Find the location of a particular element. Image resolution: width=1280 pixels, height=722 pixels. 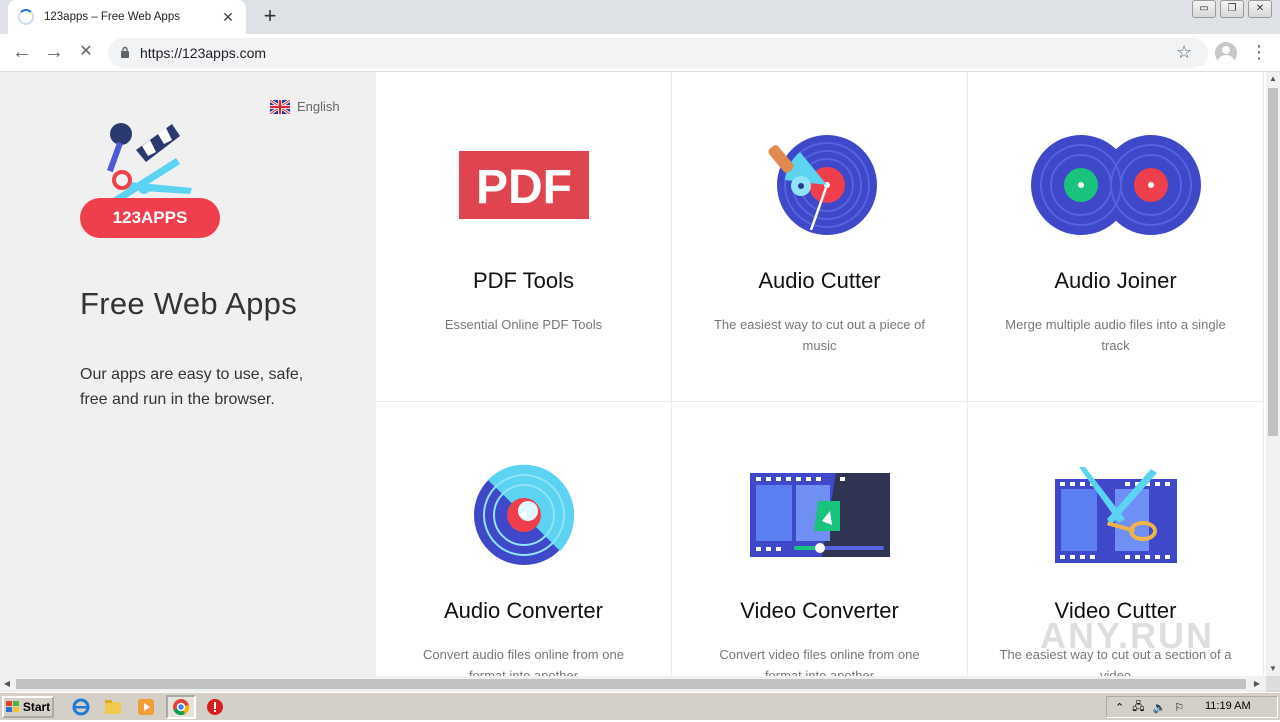

internet-explorer-icon is located at coordinates (81, 707).